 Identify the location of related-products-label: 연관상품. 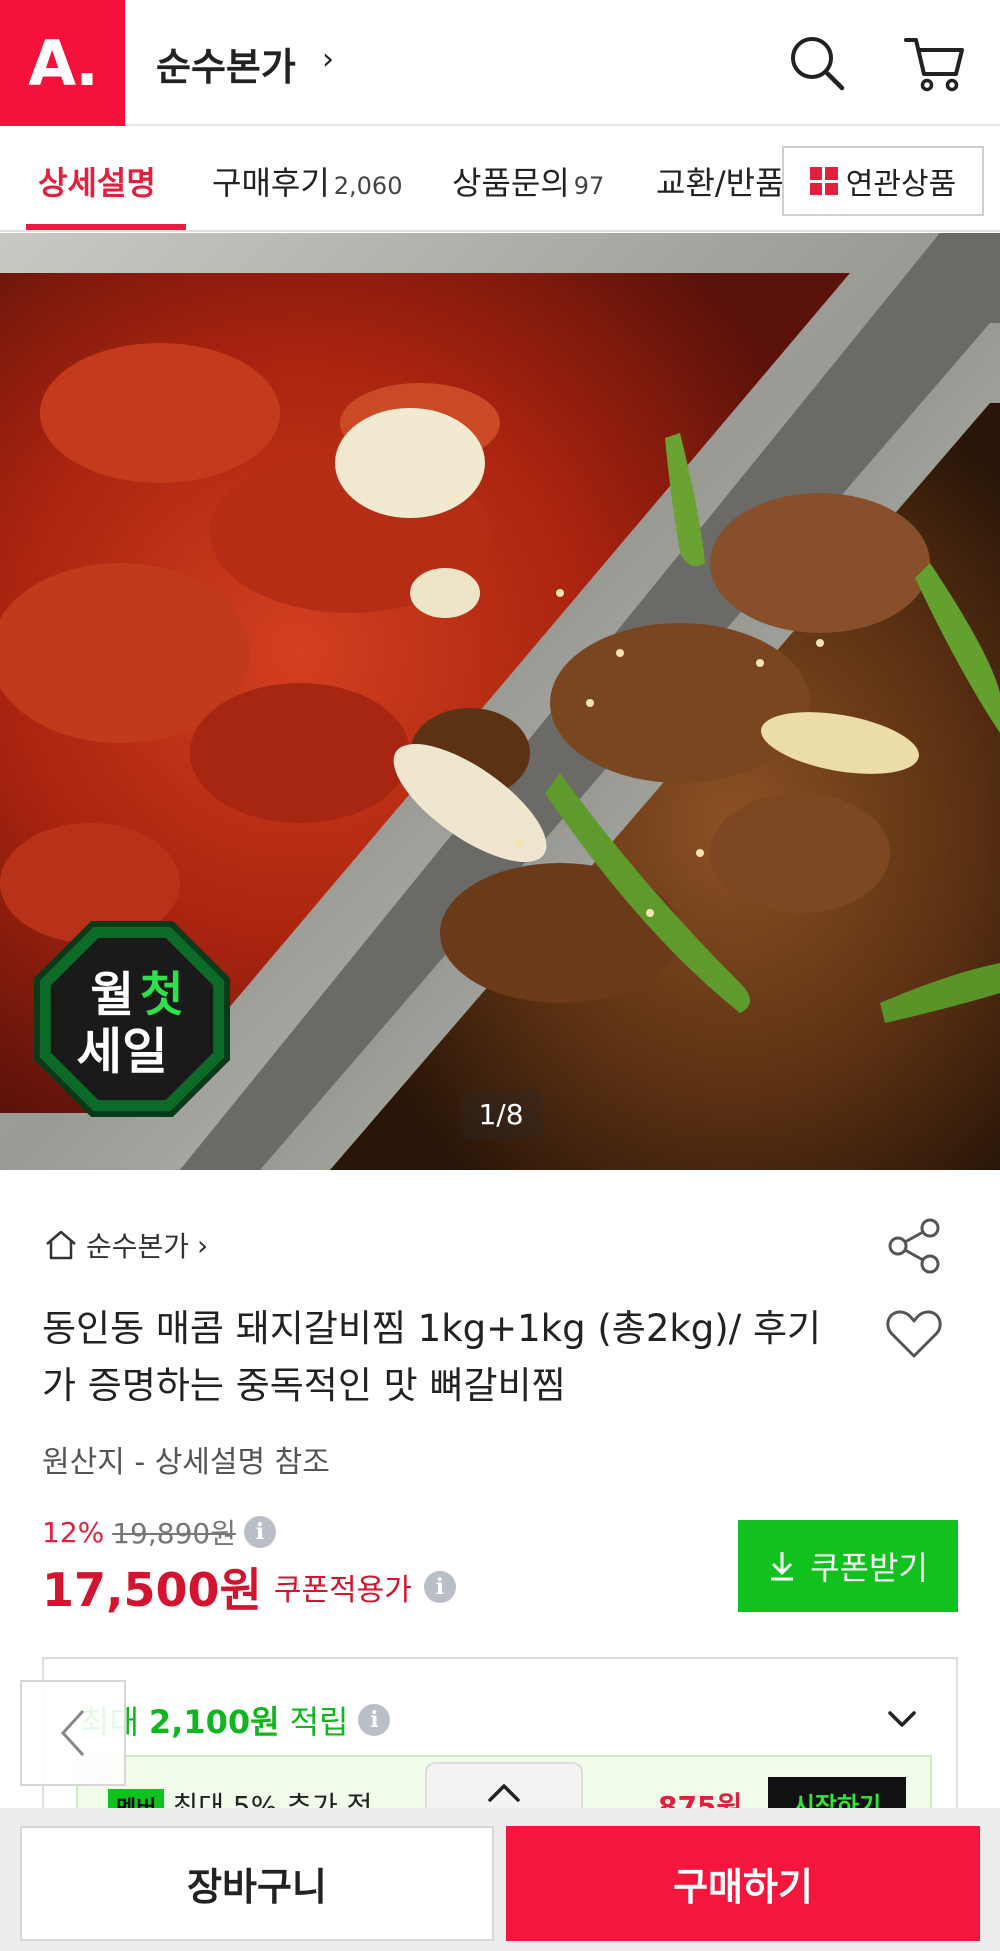
(901, 184).